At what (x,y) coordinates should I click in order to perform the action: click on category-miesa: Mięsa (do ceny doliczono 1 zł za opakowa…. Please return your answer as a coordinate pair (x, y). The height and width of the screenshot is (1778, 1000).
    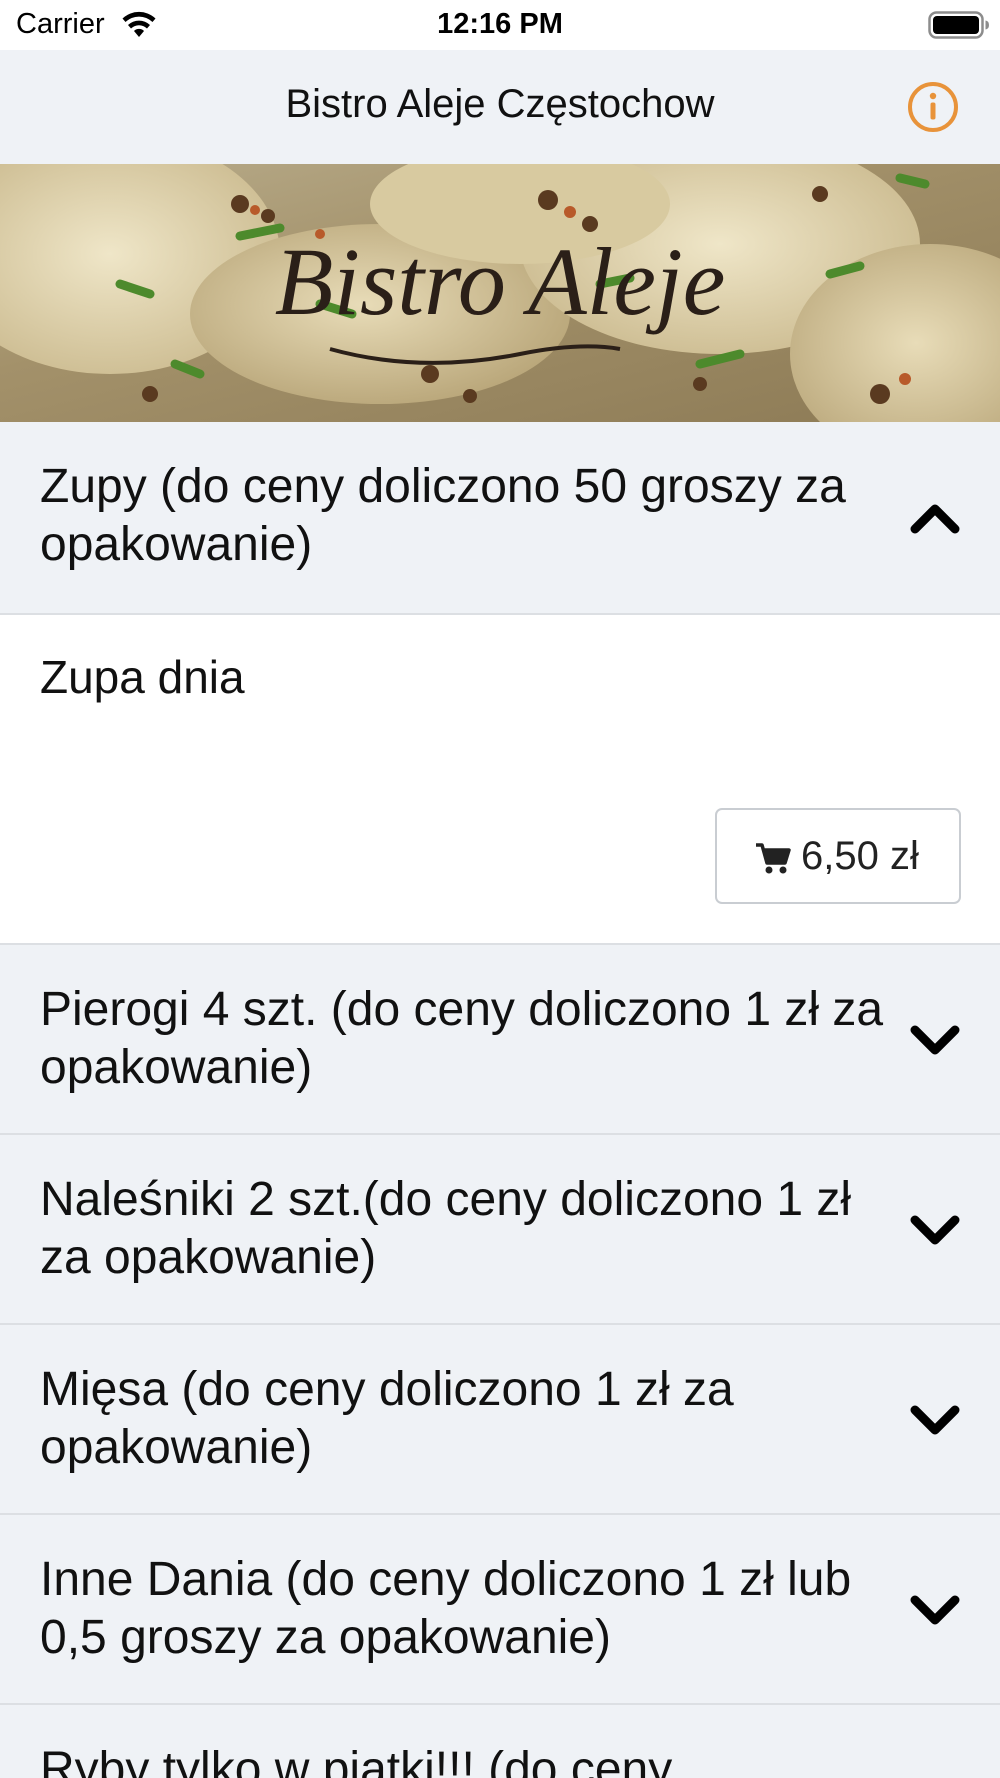
    Looking at the image, I should click on (500, 1420).